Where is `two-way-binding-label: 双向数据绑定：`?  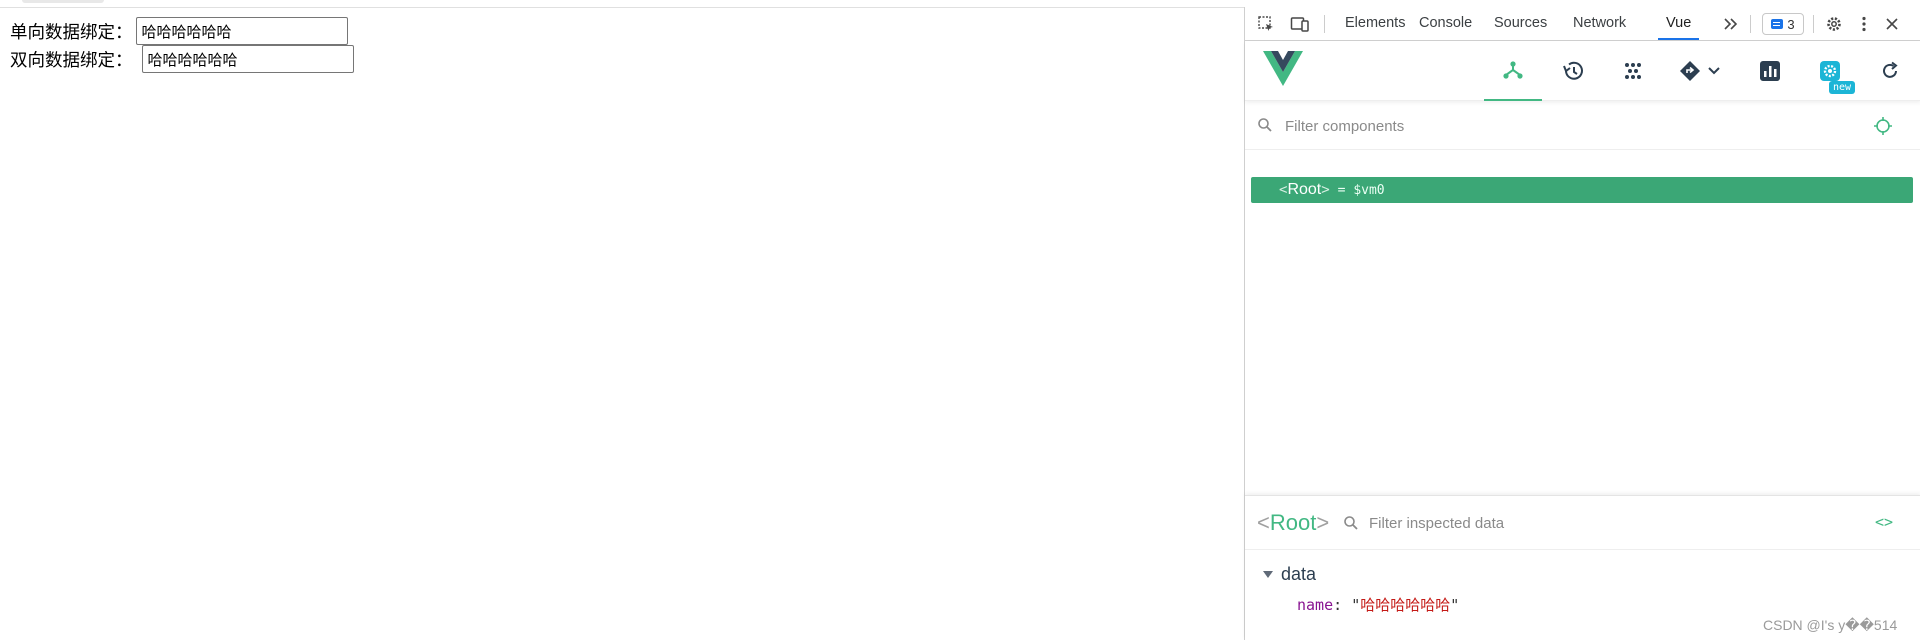
two-way-binding-label: 双向数据绑定： is located at coordinates (71, 60).